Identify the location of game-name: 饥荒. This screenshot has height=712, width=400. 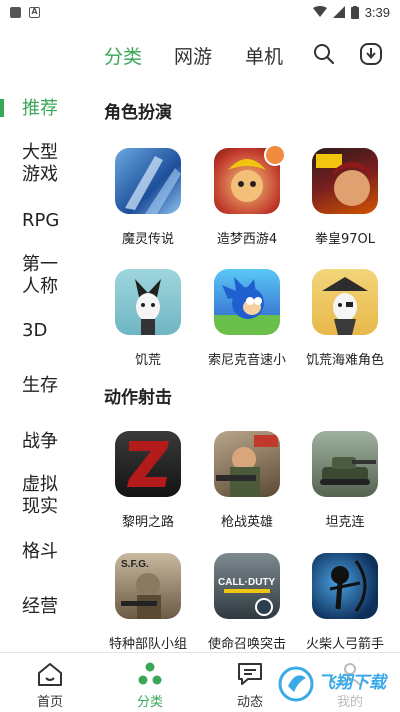
(147, 360).